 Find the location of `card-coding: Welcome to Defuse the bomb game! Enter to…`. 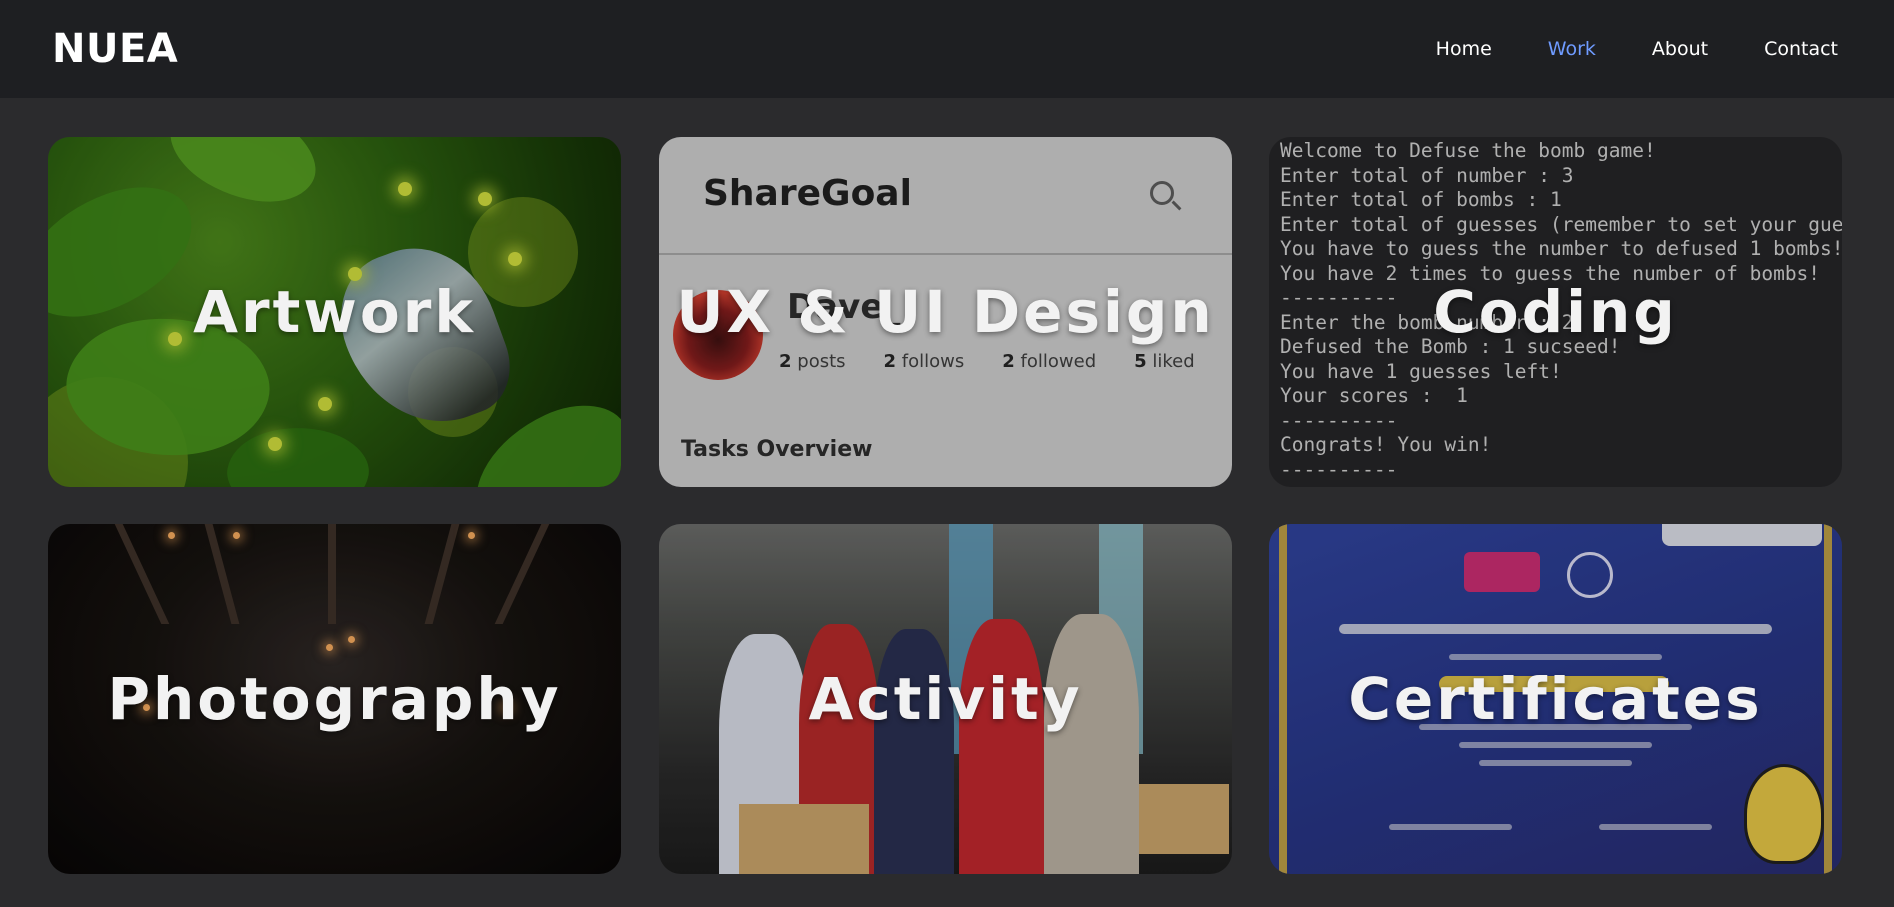

card-coding: Welcome to Defuse the bomb game! Enter to… is located at coordinates (1555, 312).